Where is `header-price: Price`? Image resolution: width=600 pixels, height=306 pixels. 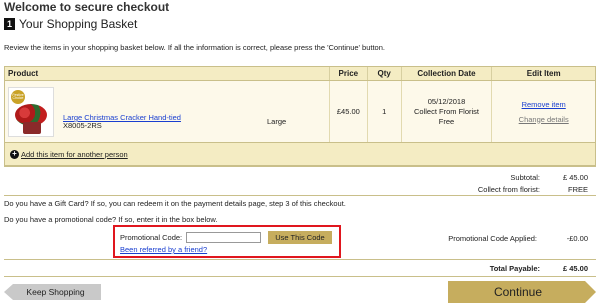
header-price: Price is located at coordinates (349, 73).